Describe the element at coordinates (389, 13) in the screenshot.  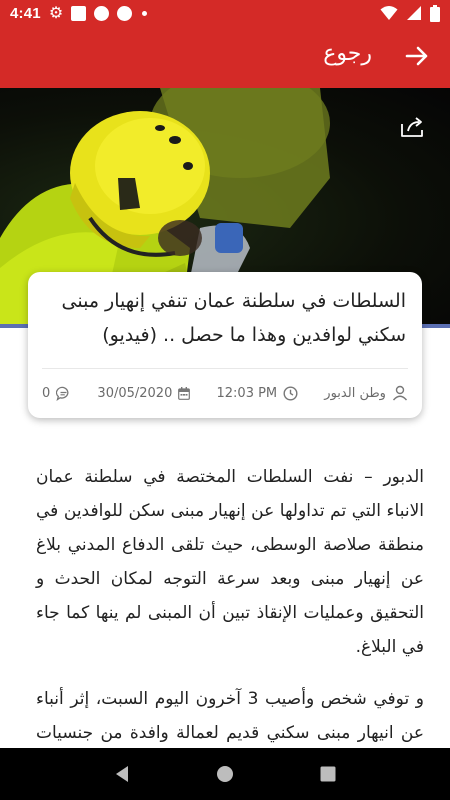
I see `wifi-icon` at that location.